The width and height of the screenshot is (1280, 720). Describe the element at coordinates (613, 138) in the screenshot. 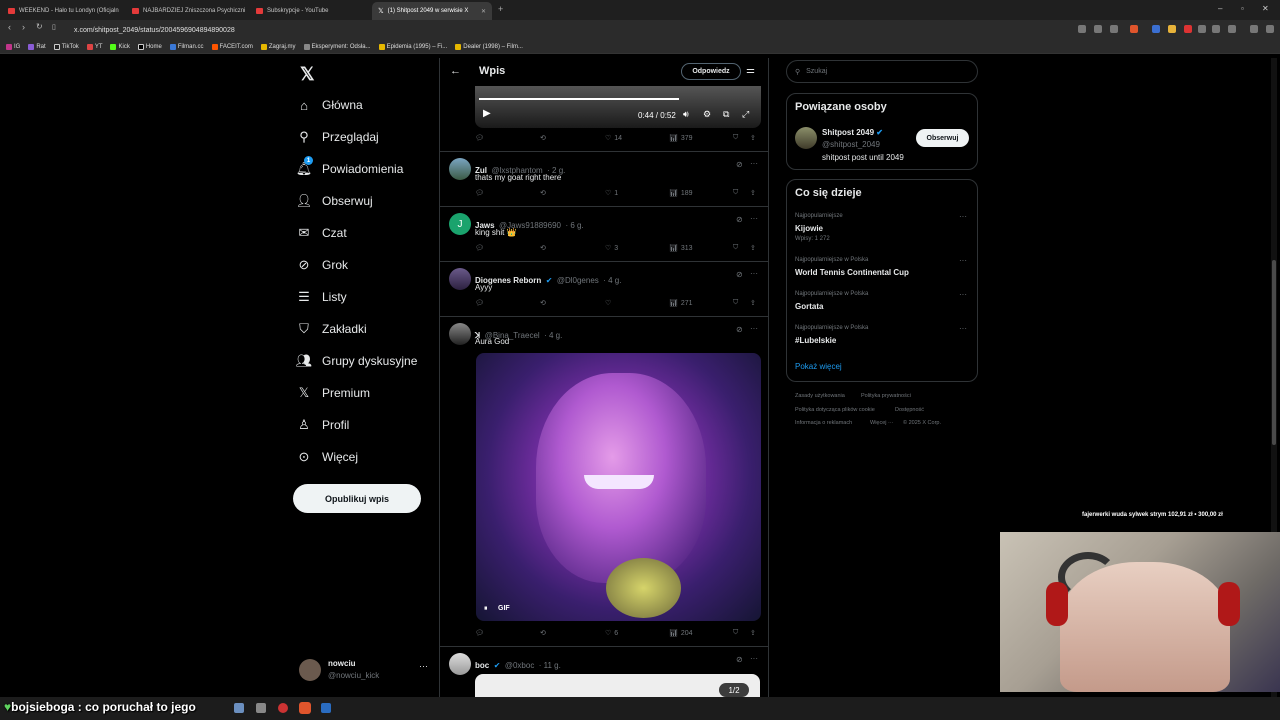

I see `like-button: ♡ 14` at that location.